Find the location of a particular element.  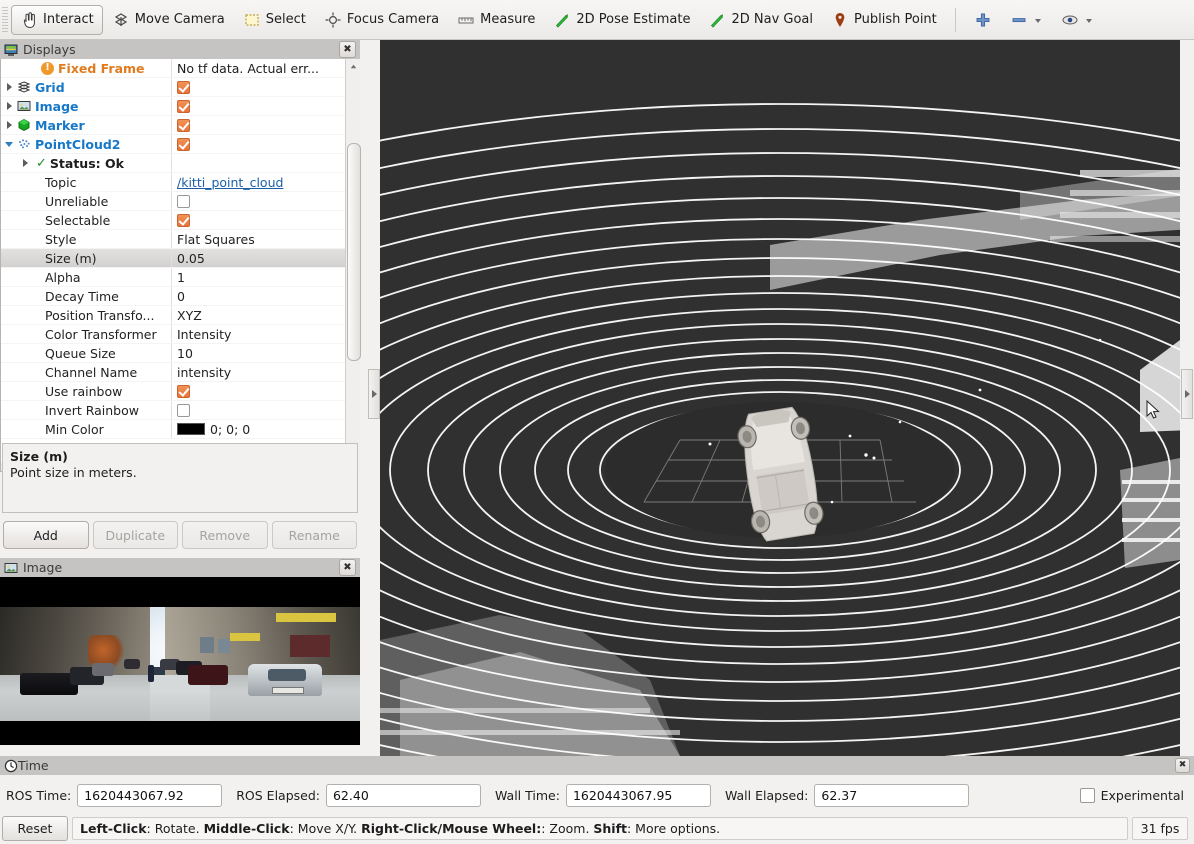

tree-row-queue-size: Queue Size 10 is located at coordinates (173, 353).